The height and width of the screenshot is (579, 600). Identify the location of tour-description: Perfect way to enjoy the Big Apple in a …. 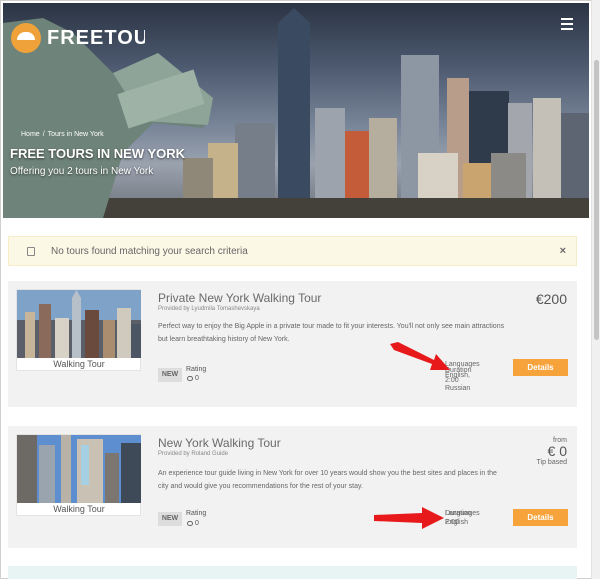
(331, 333).